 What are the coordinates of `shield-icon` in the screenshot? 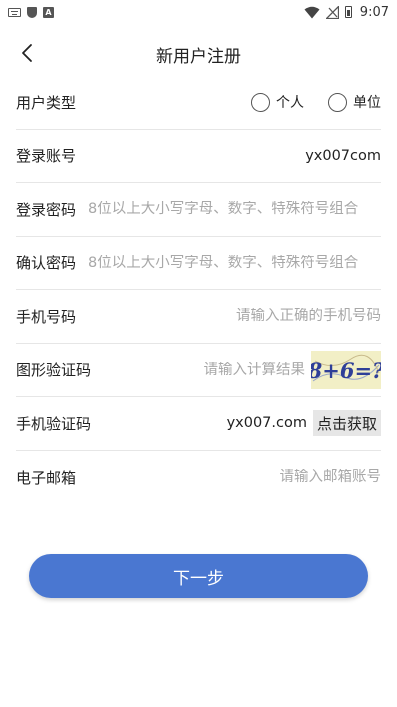 It's located at (32, 12).